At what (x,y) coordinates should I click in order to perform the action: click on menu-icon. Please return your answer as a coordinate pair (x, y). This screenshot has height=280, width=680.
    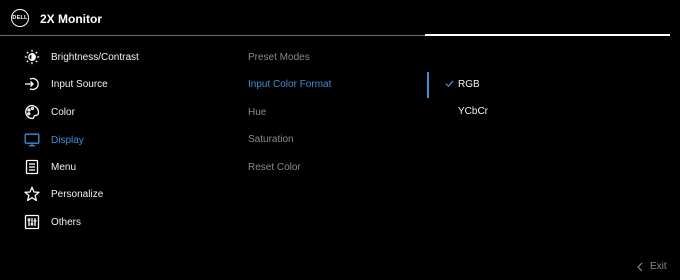
    Looking at the image, I should click on (32, 167).